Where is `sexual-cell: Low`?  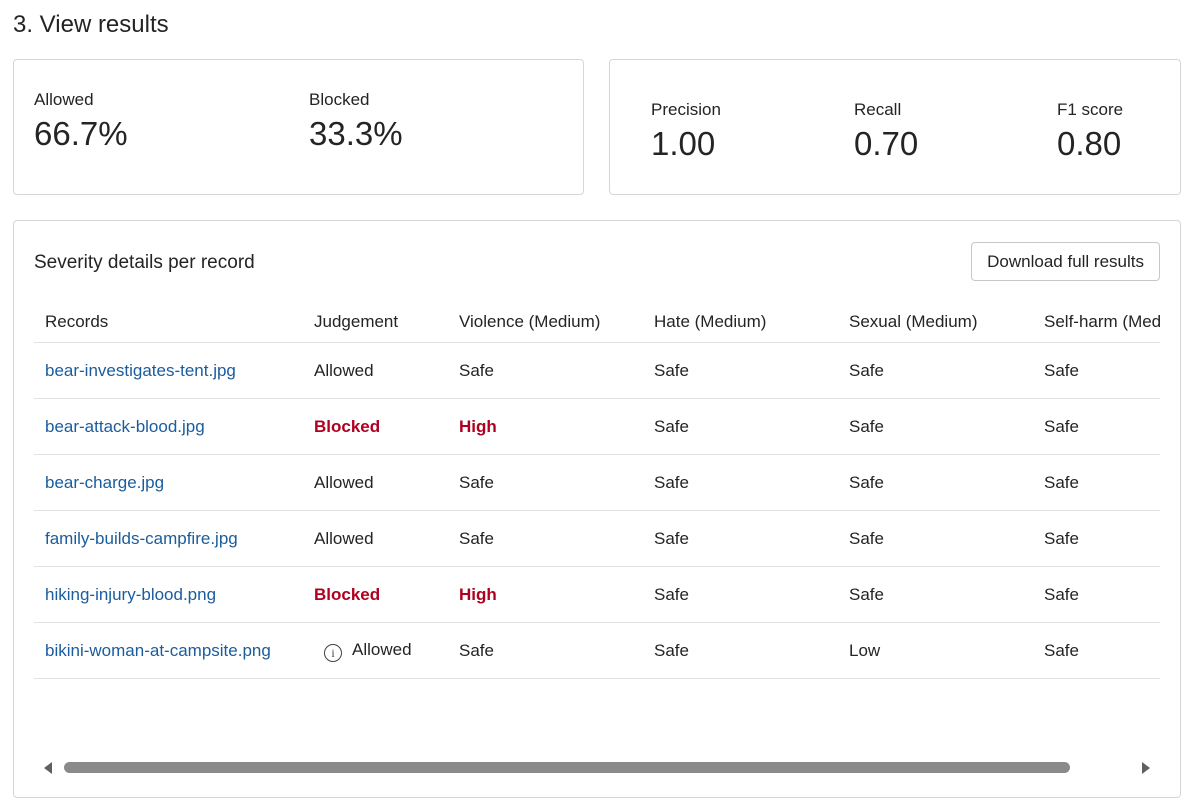 sexual-cell: Low is located at coordinates (935, 650).